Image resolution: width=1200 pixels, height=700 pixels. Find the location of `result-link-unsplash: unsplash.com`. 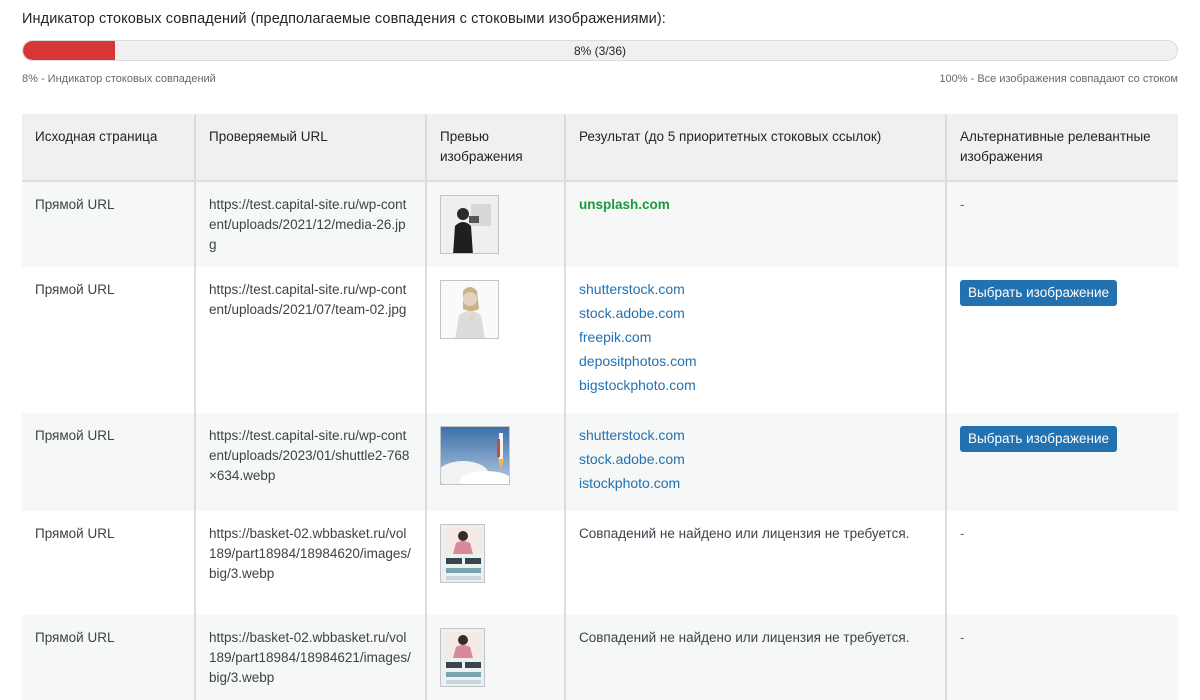

result-link-unsplash: unsplash.com is located at coordinates (624, 204).